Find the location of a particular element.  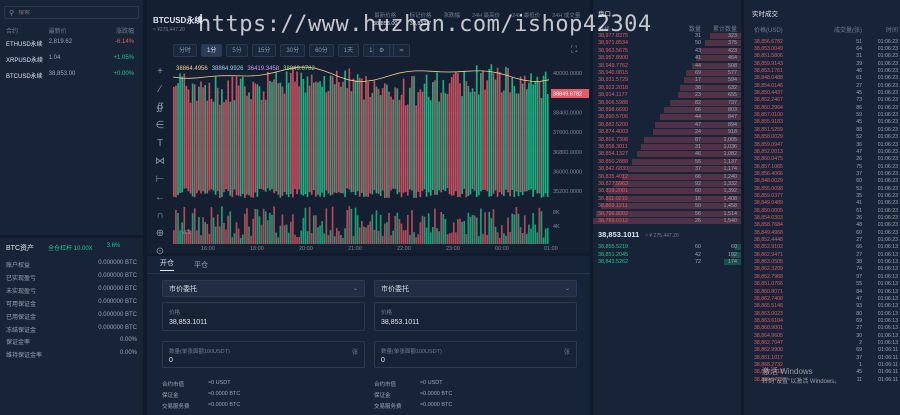

ask-row: 38,835.4012 66 1,240 is located at coordinates (667, 177).